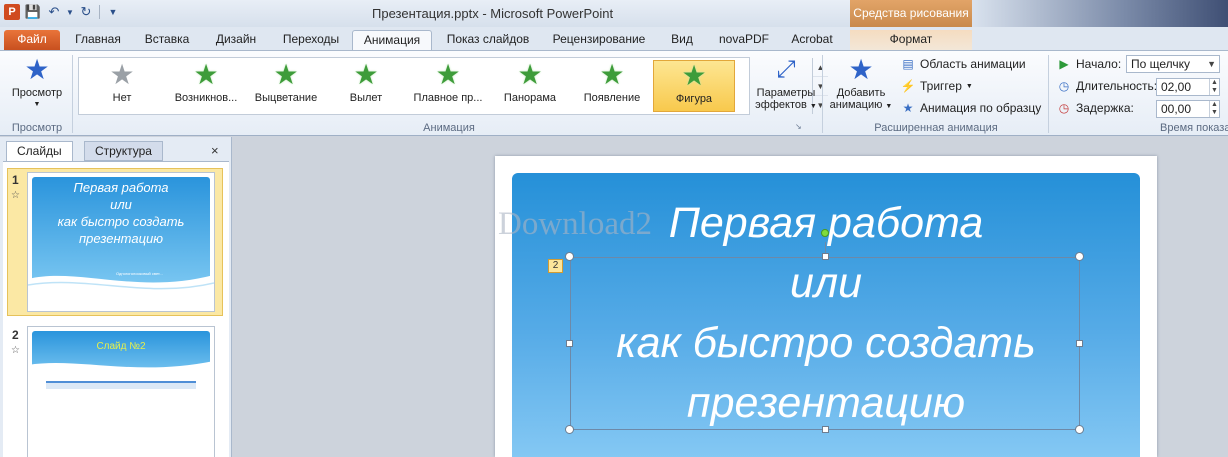 This screenshot has width=1228, height=457. I want to click on star-appear-icon: ★, so click(206, 75).